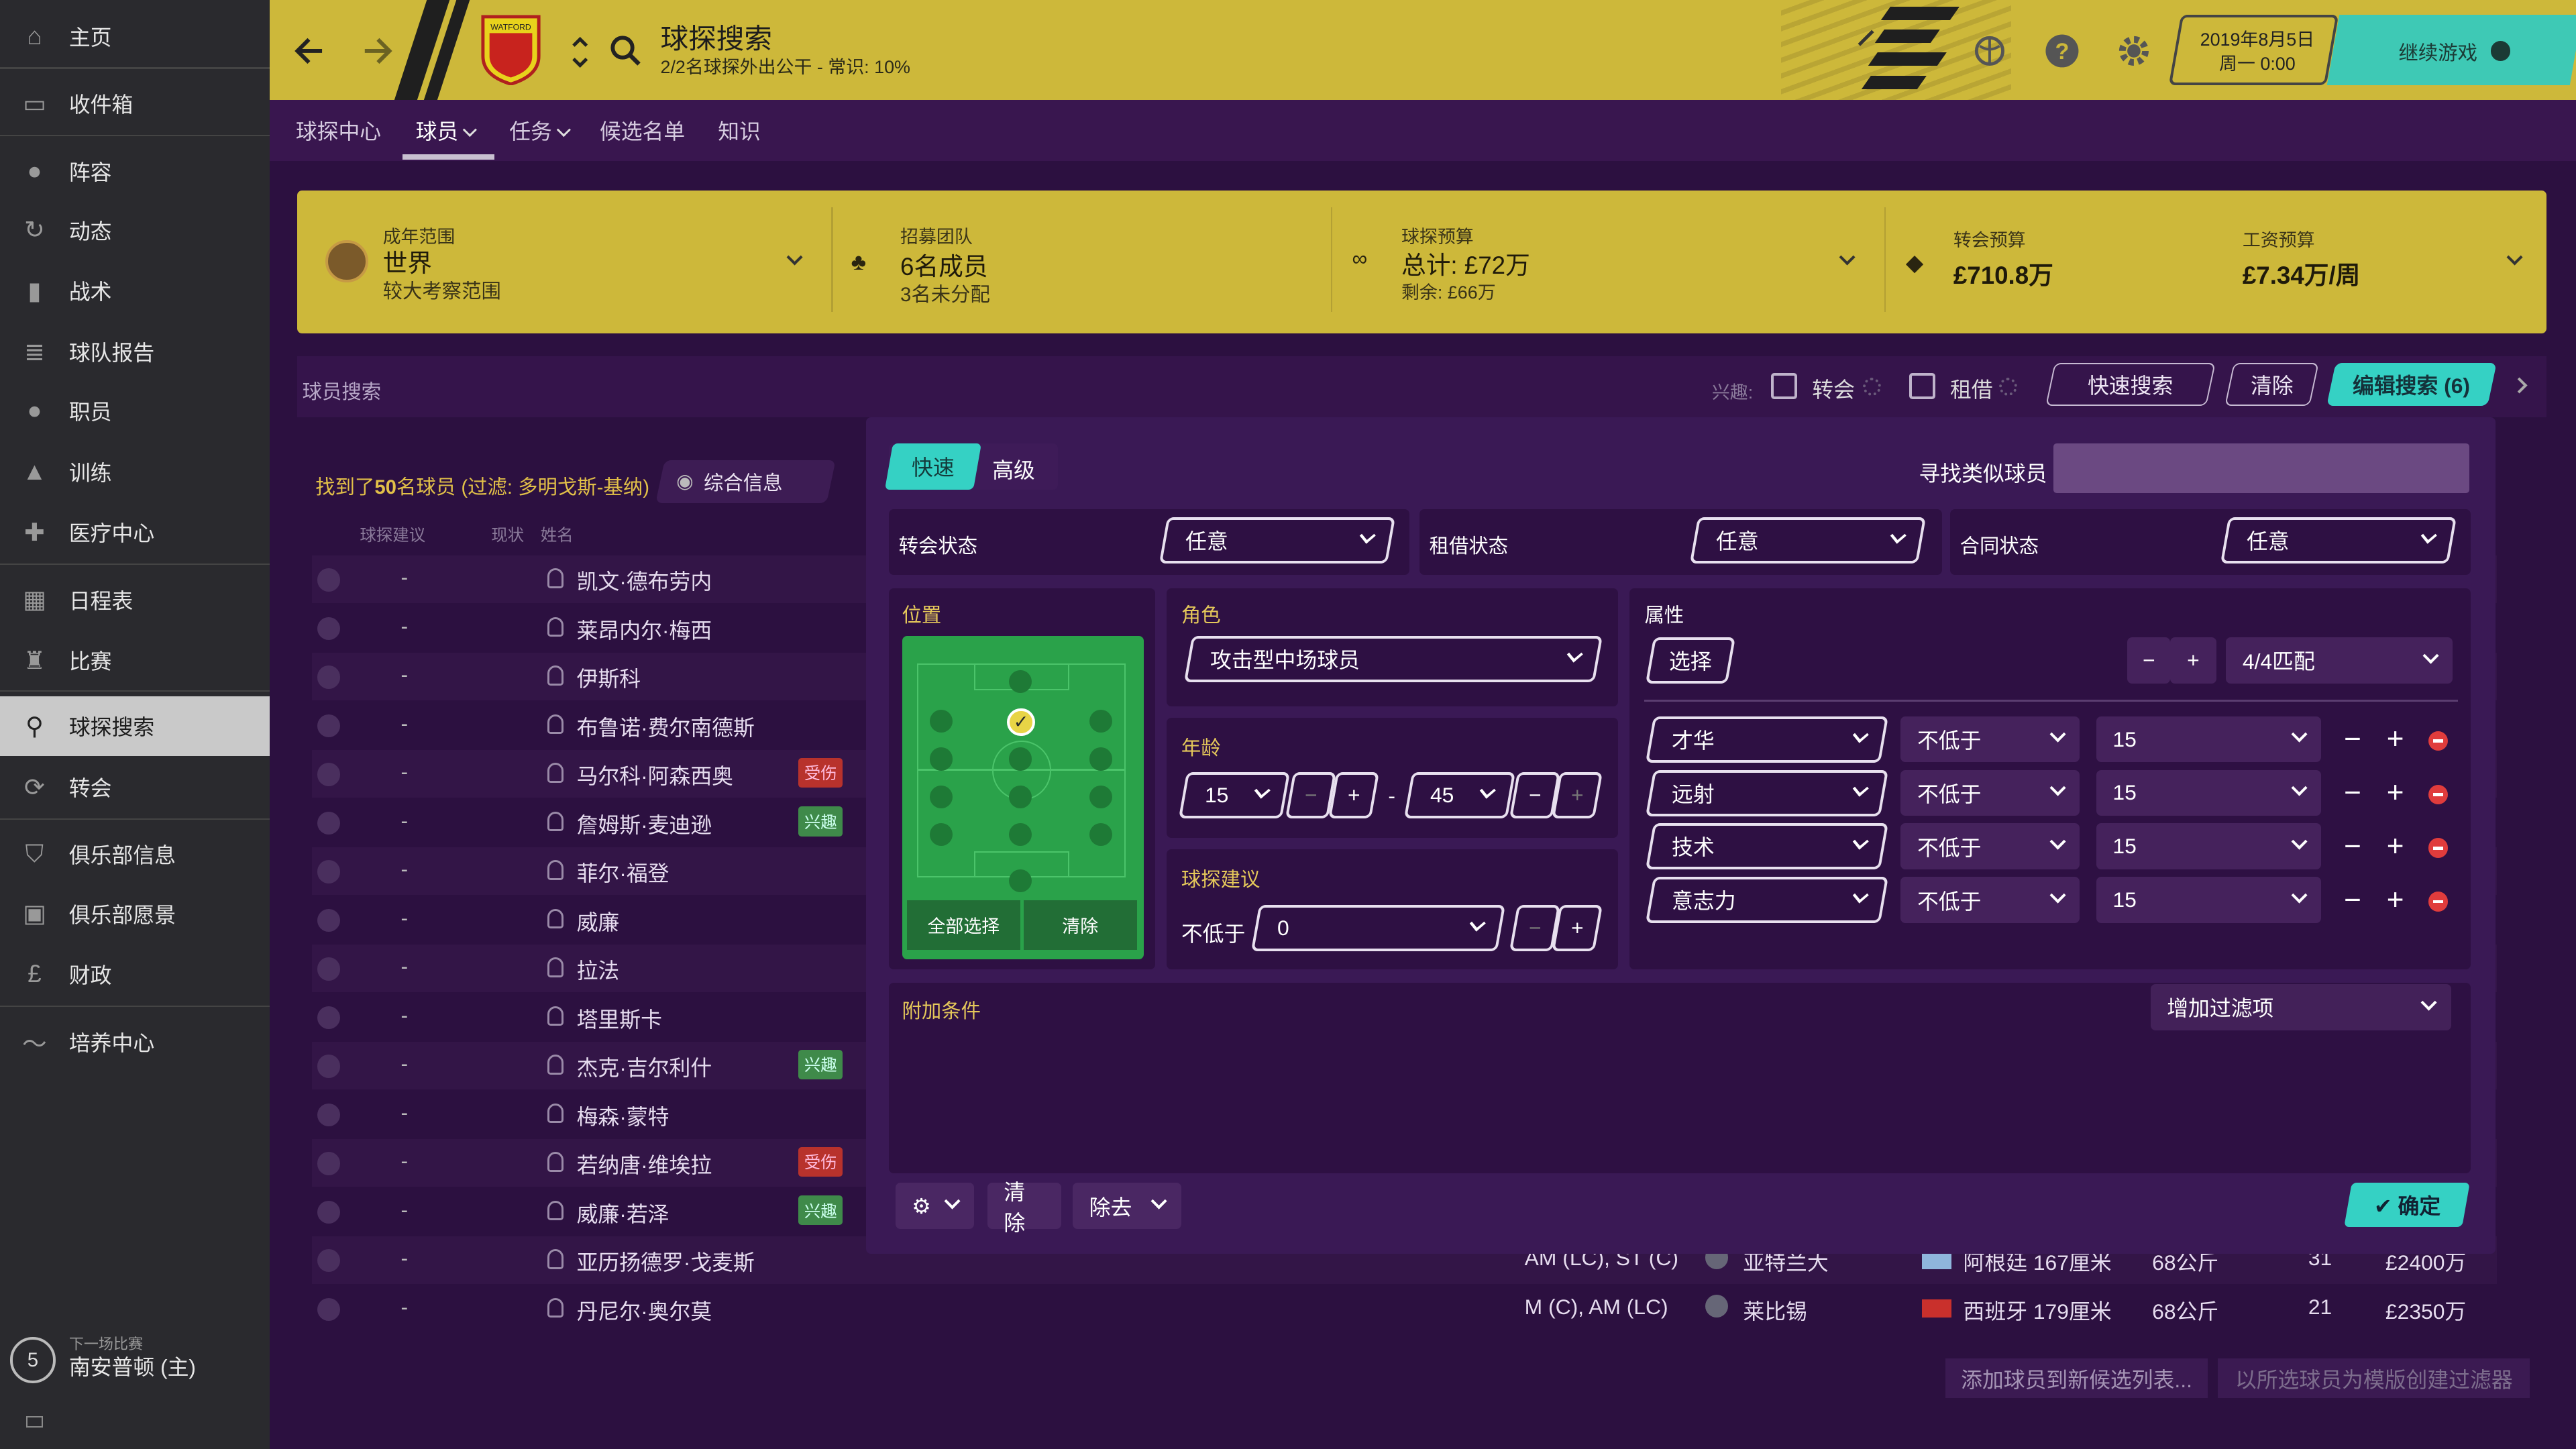  Describe the element at coordinates (407, 261) in the screenshot. I see `range-value: 世界` at that location.